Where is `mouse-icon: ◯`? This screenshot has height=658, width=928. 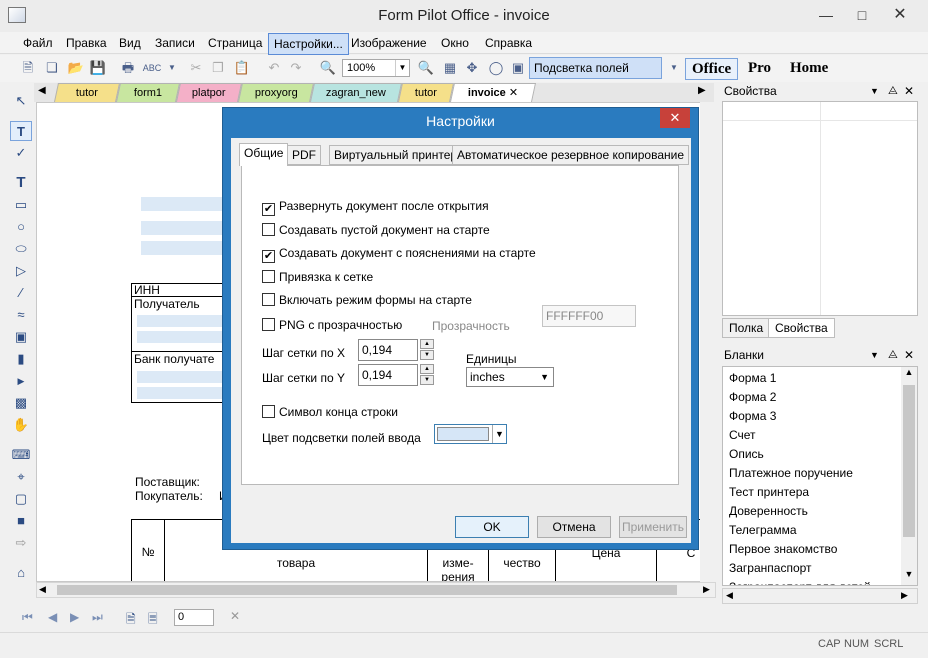
mouse-icon: ◯ is located at coordinates (496, 68).